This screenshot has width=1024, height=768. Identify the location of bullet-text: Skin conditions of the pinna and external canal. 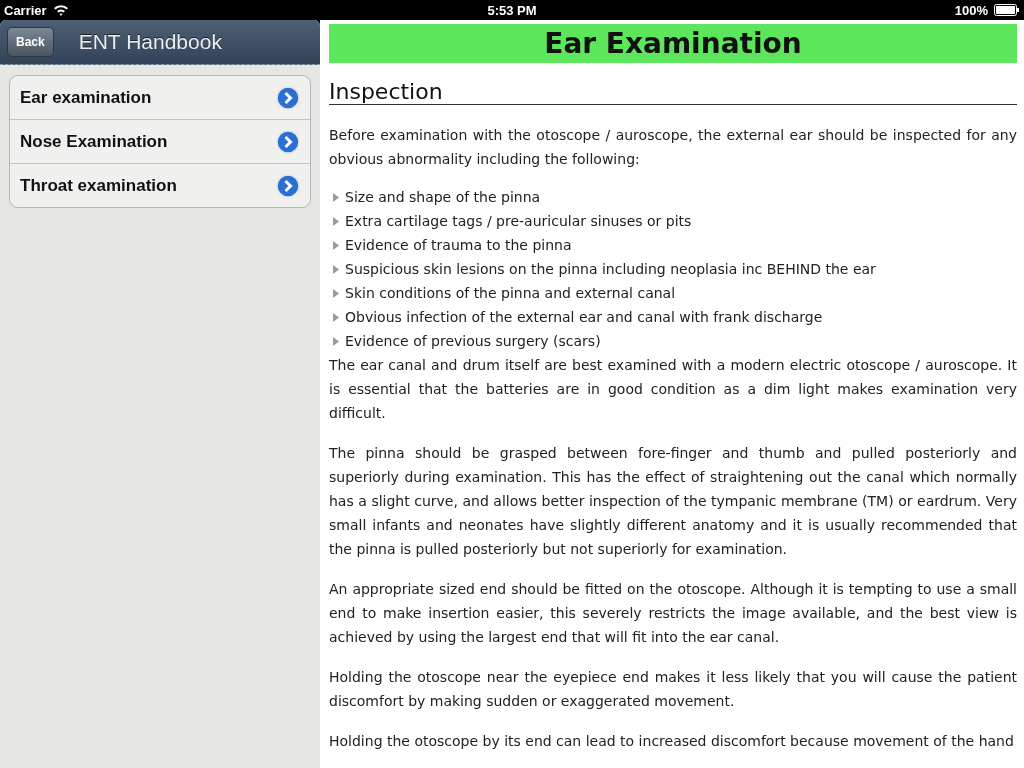
(510, 293).